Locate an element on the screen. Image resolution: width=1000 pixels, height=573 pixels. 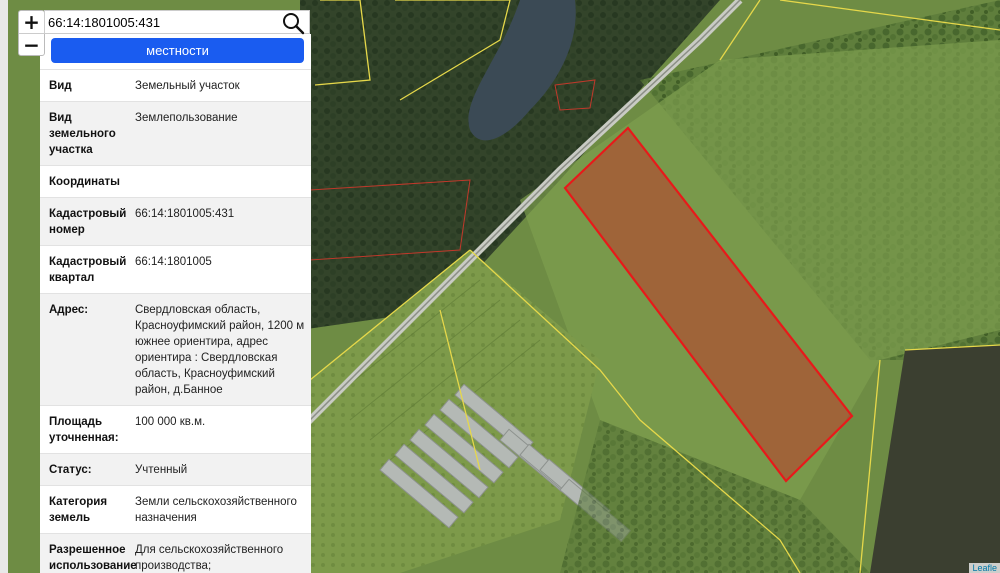
attribute-key: Кадастровый квартал is located at coordinates (88, 270).